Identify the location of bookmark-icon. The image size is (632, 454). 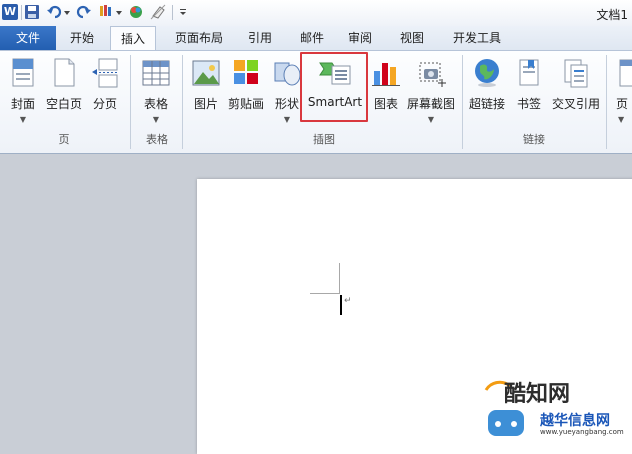
(529, 72).